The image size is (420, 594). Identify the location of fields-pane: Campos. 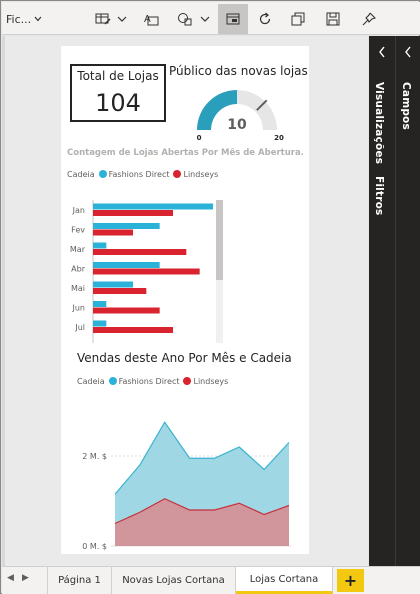
(407, 301).